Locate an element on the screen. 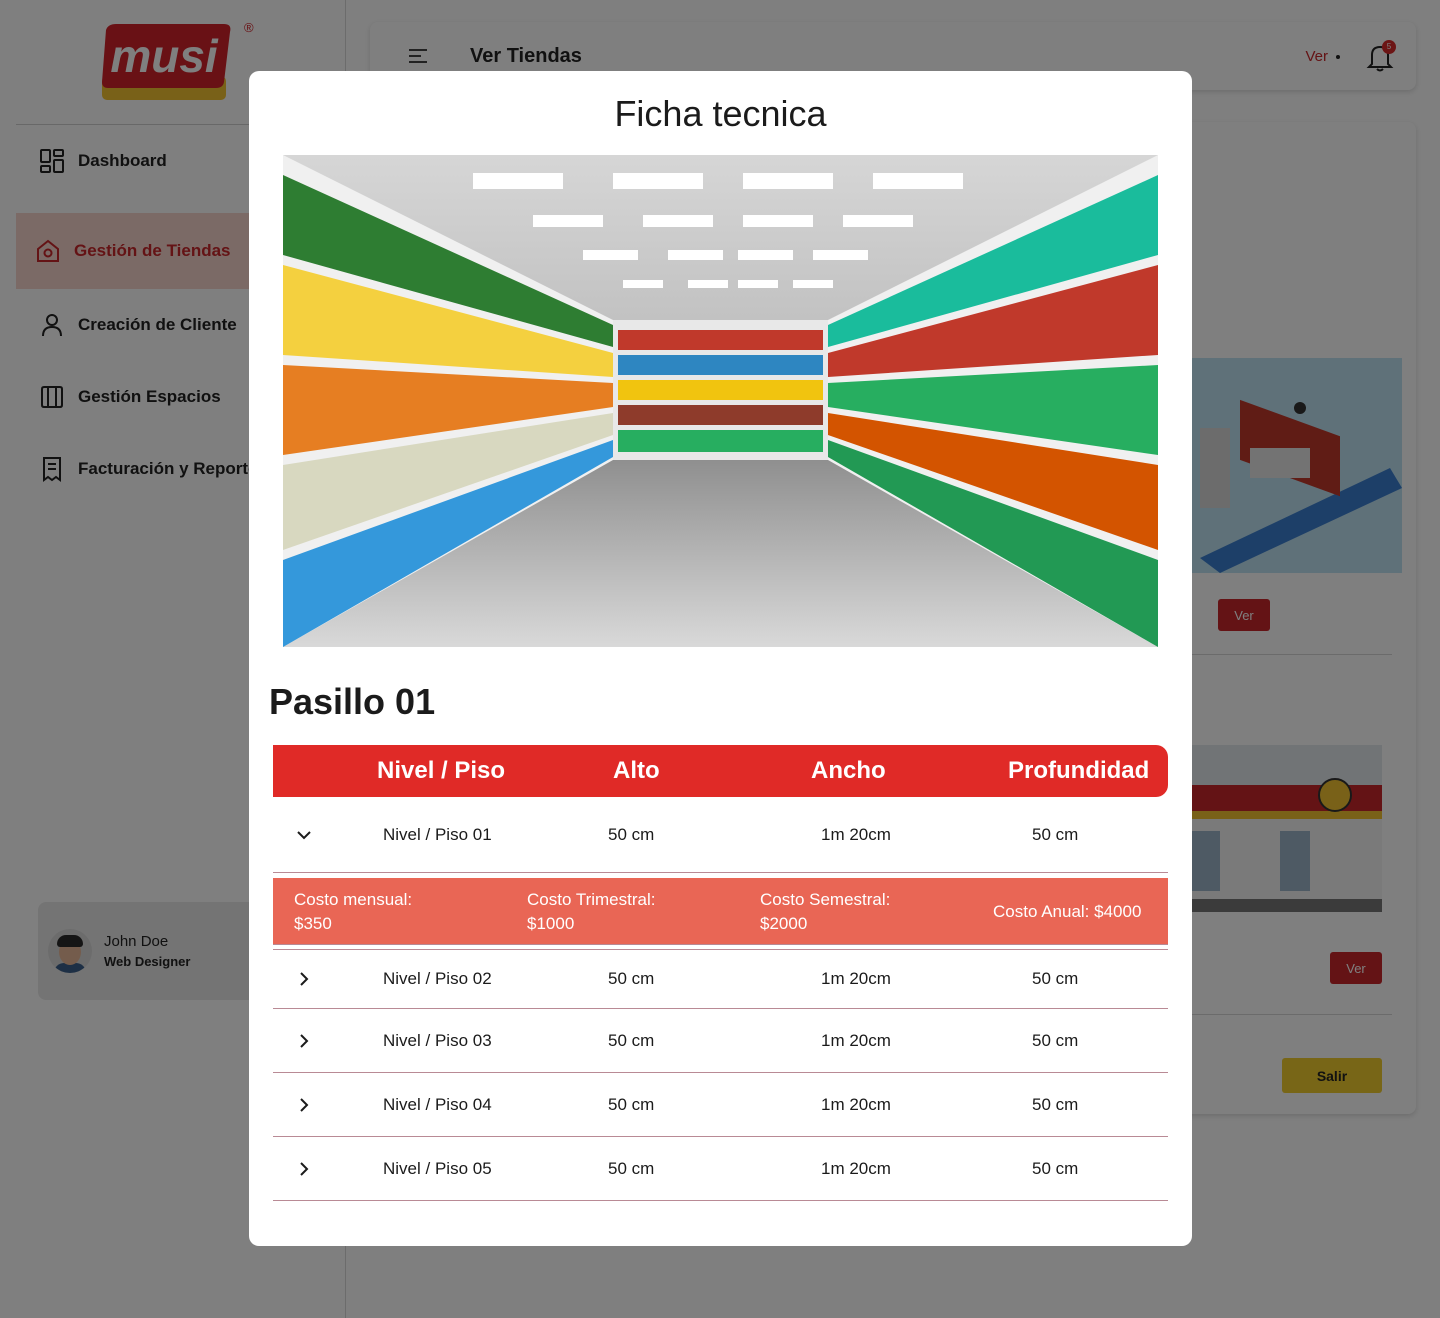 This screenshot has width=1440, height=1318. column-header-alto: Alto is located at coordinates (636, 770).